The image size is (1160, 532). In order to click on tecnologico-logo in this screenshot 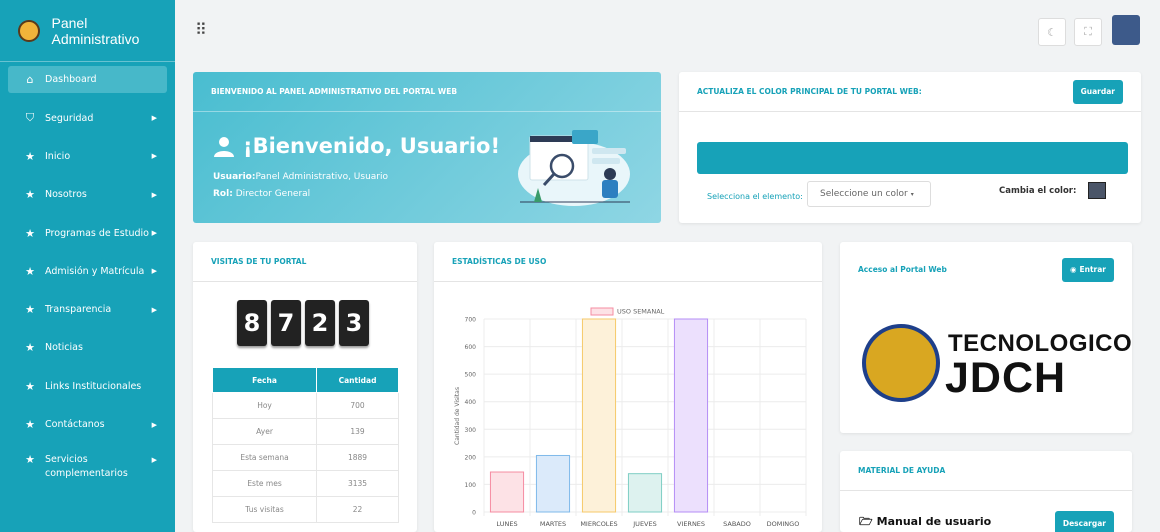, I will do `click(901, 363)`.